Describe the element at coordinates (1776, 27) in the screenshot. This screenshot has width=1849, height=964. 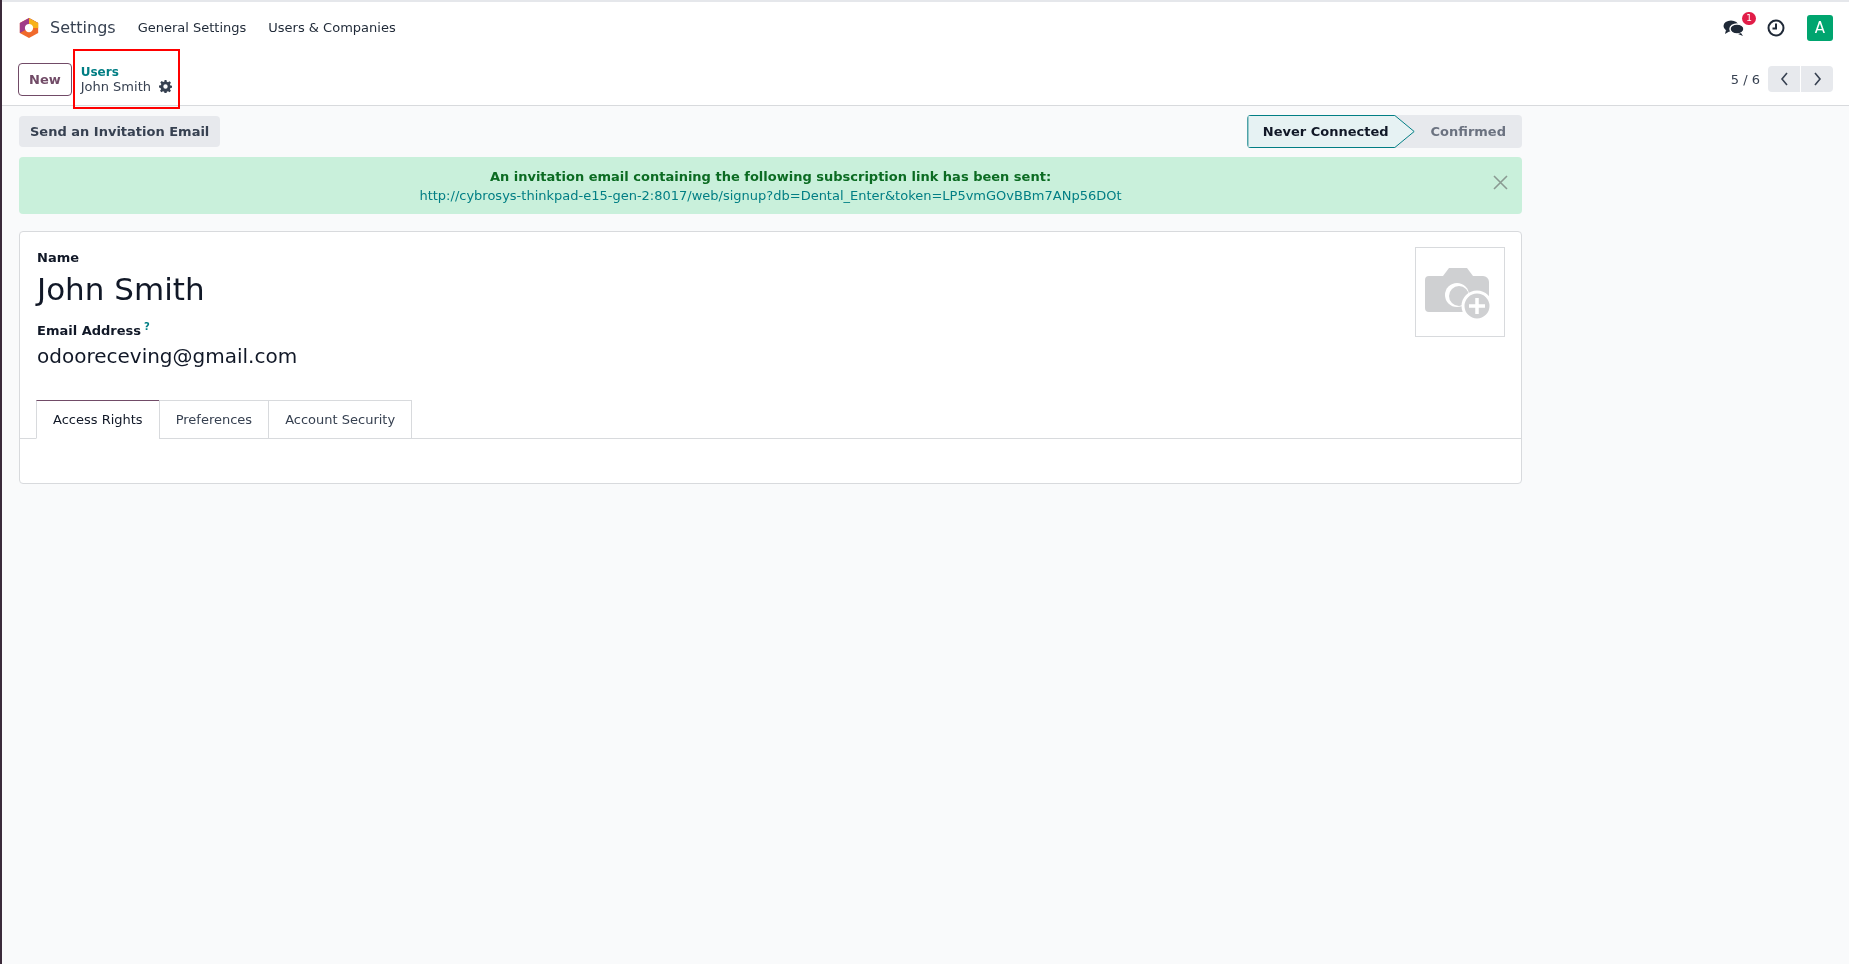
I see `clock-icon` at that location.